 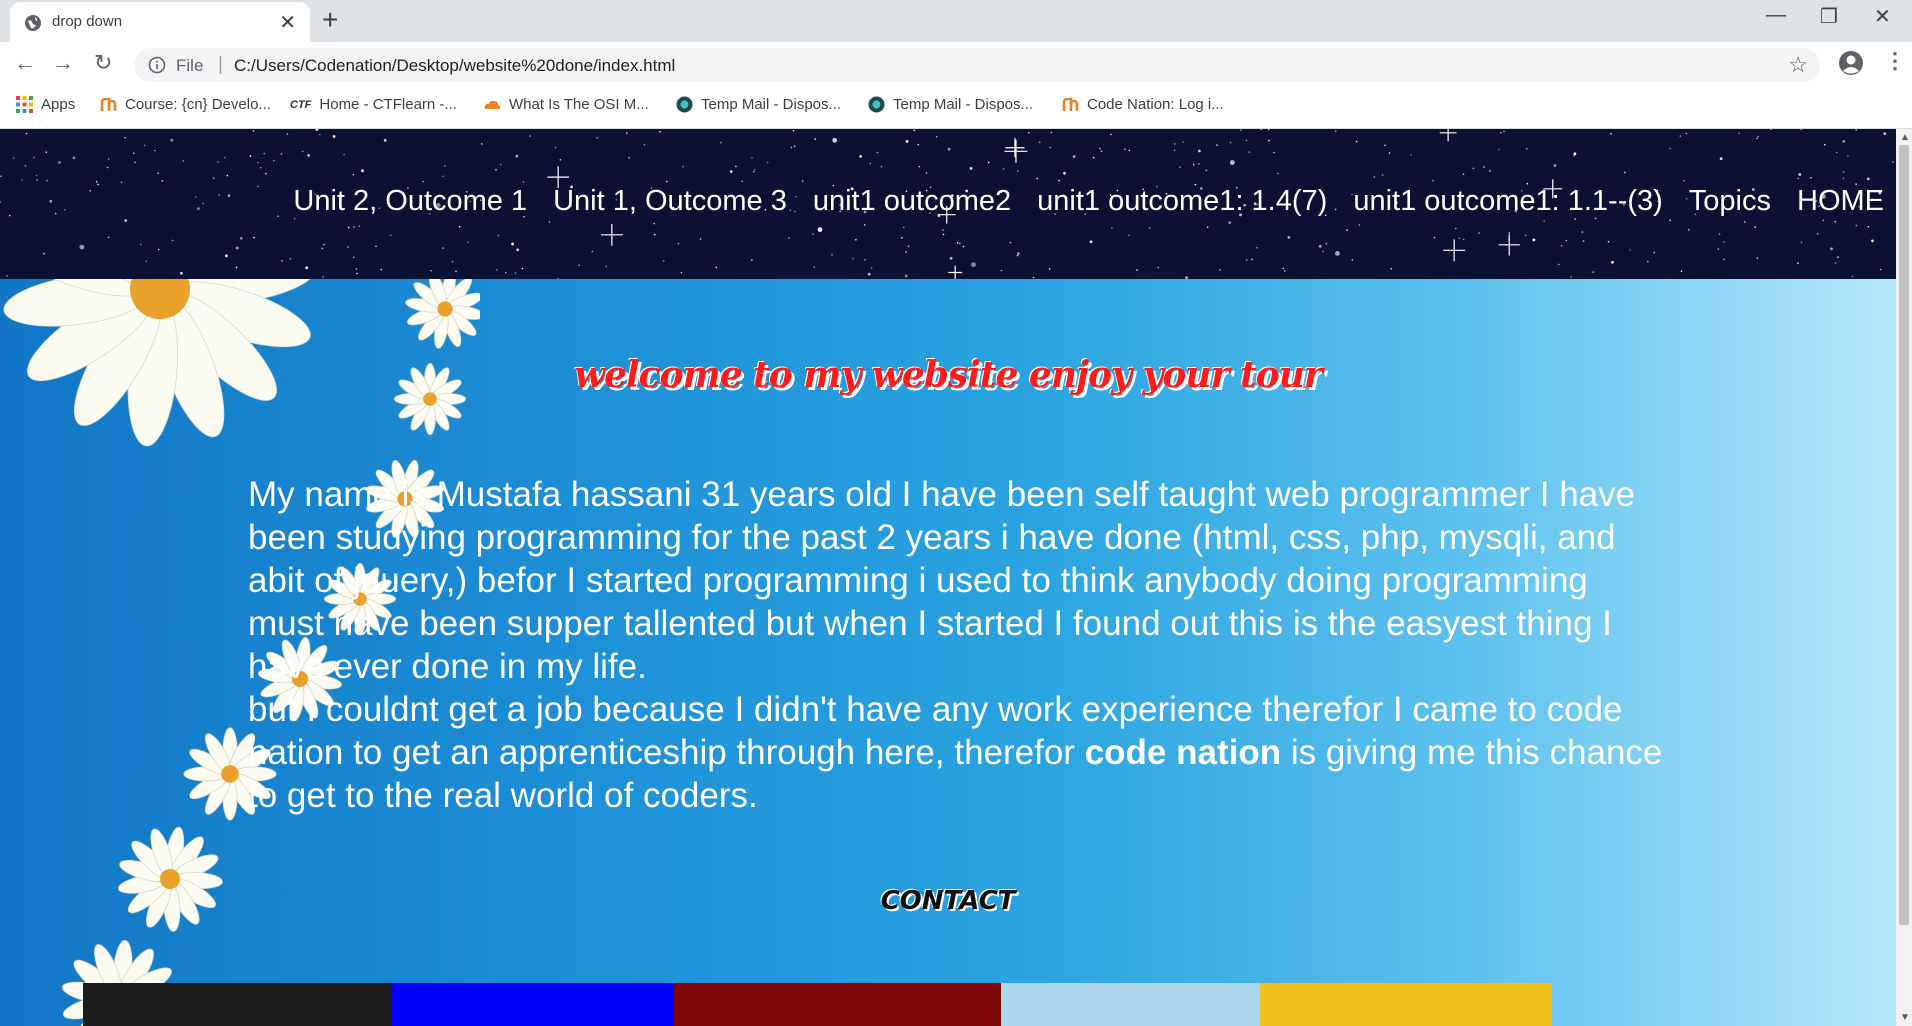 I want to click on info-icon, so click(x=157, y=65).